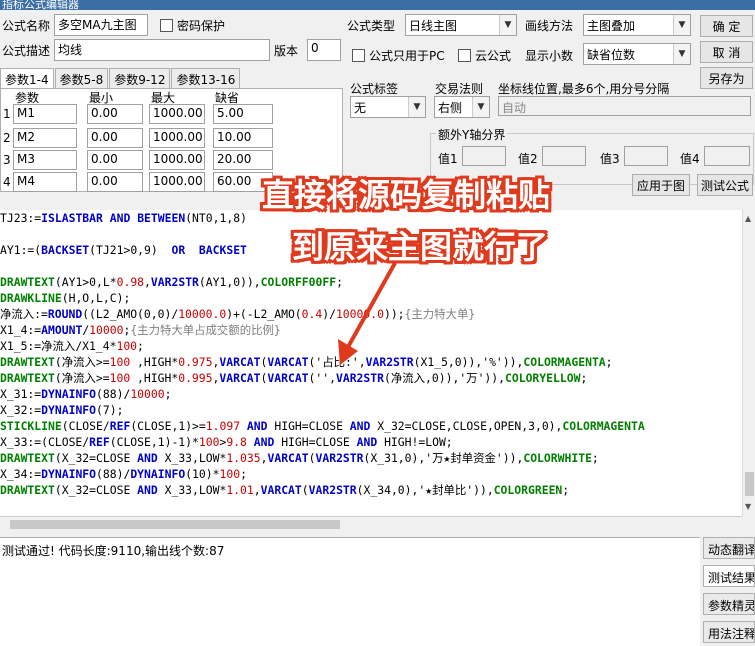  I want to click on scroll-up-icon: ▲, so click(748, 218).